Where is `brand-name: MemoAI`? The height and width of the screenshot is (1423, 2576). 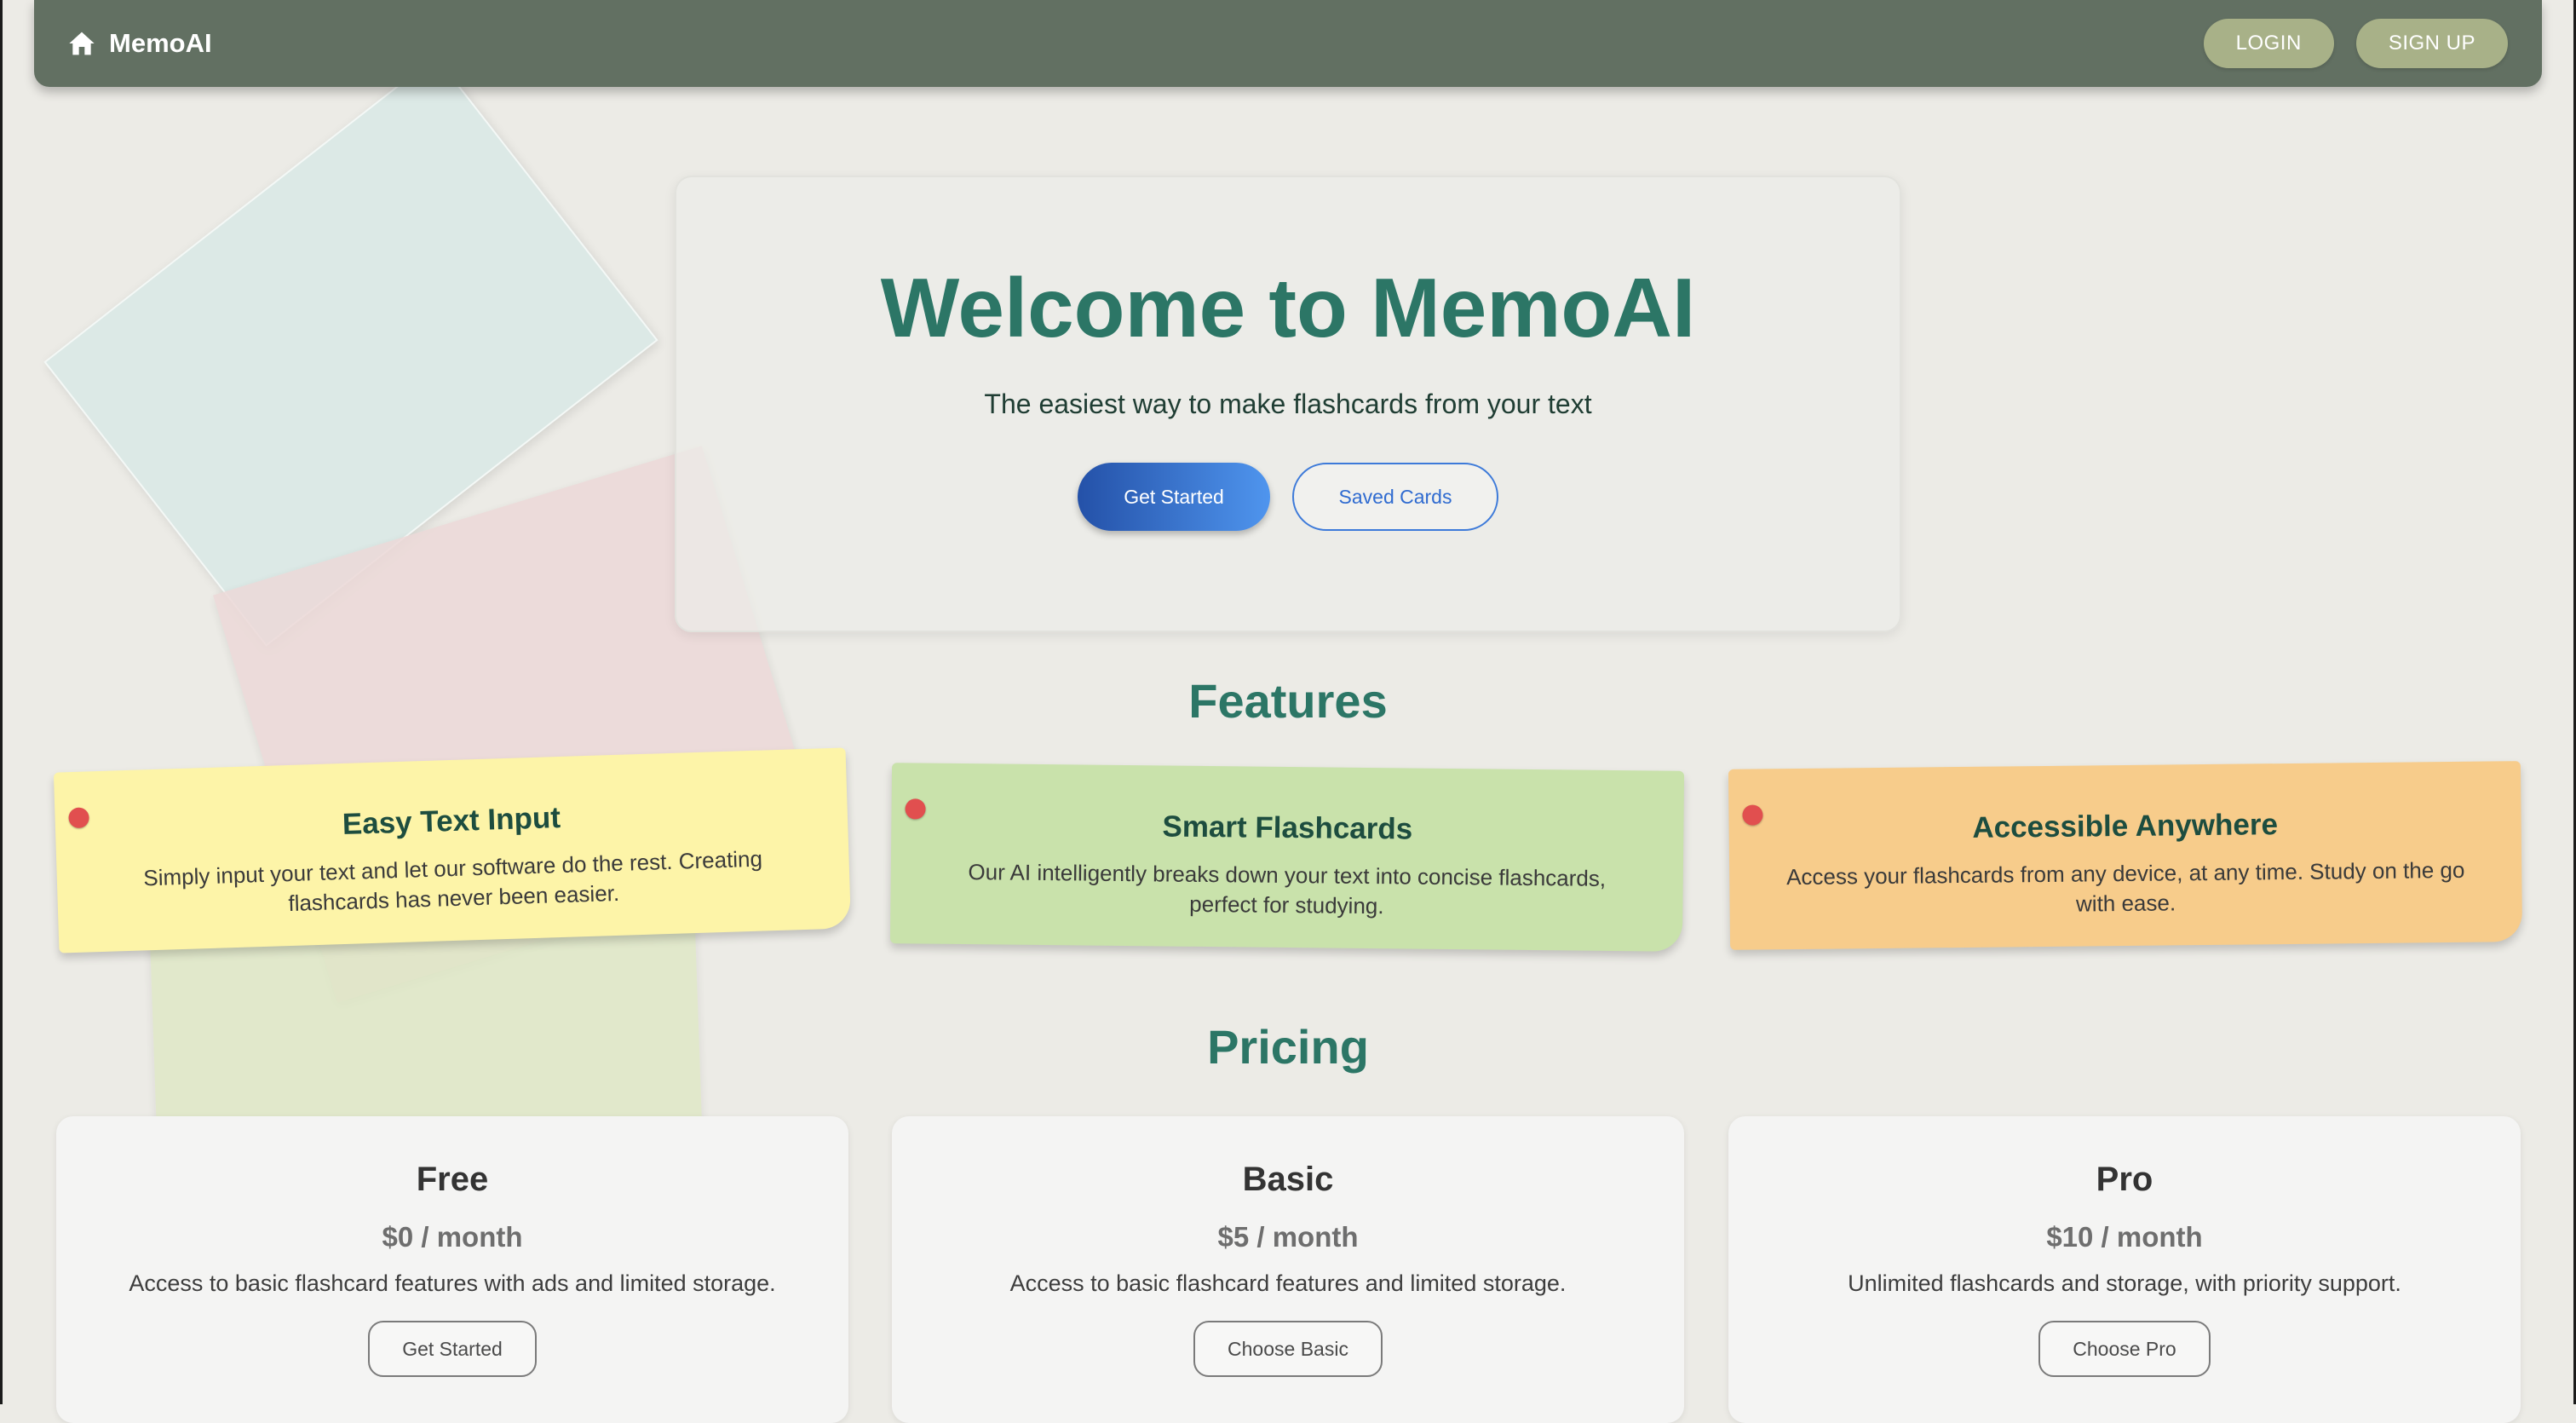 brand-name: MemoAI is located at coordinates (160, 43).